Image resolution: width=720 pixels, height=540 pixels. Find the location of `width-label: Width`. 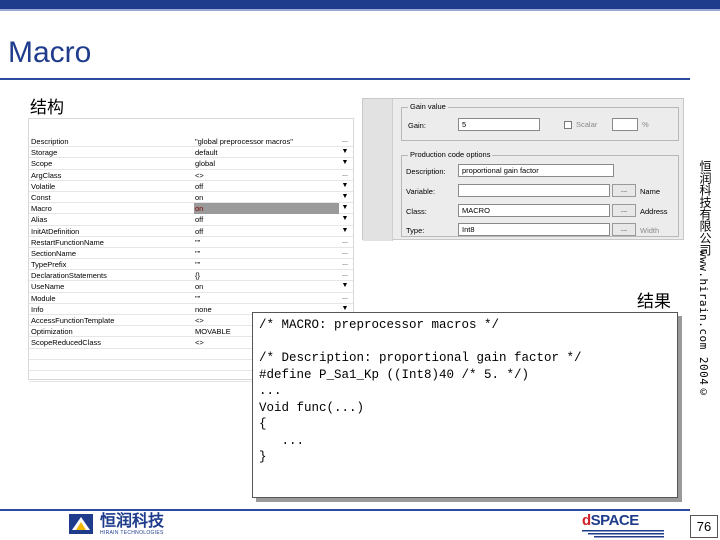

width-label: Width is located at coordinates (650, 230).